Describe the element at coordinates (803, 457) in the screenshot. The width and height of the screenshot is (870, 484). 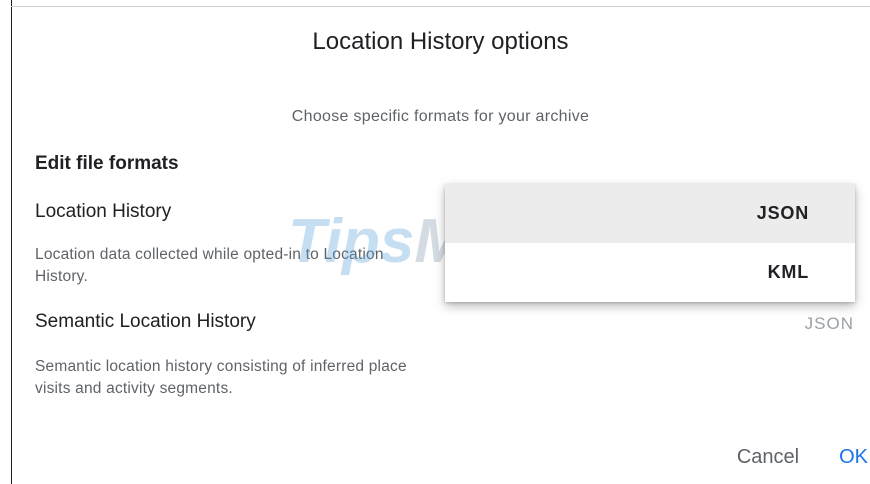
I see `dialog-actions: Cancel OK` at that location.